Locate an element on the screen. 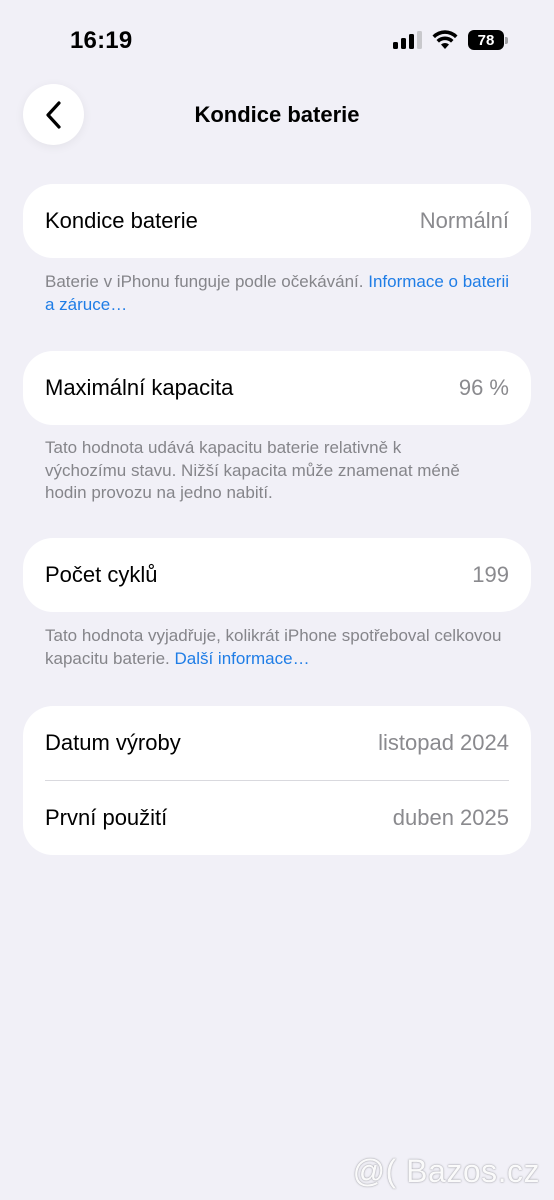  manufacture-date-row: Datum výroby listopad 2024 is located at coordinates (277, 743).